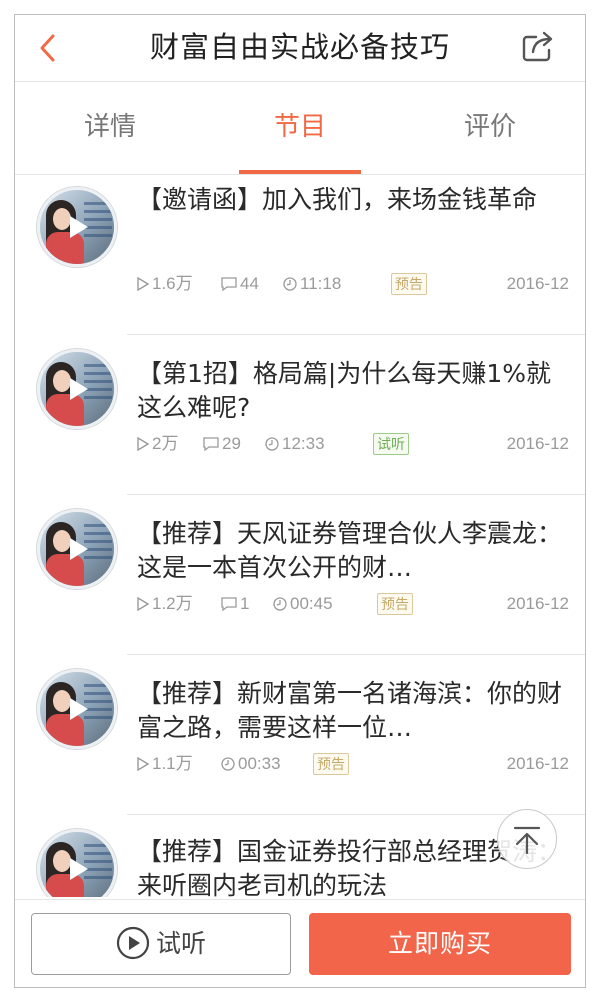  What do you see at coordinates (353, 284) in the screenshot?
I see `episode-meta: 1.6万 44 11:18 预告 2016-12` at bounding box center [353, 284].